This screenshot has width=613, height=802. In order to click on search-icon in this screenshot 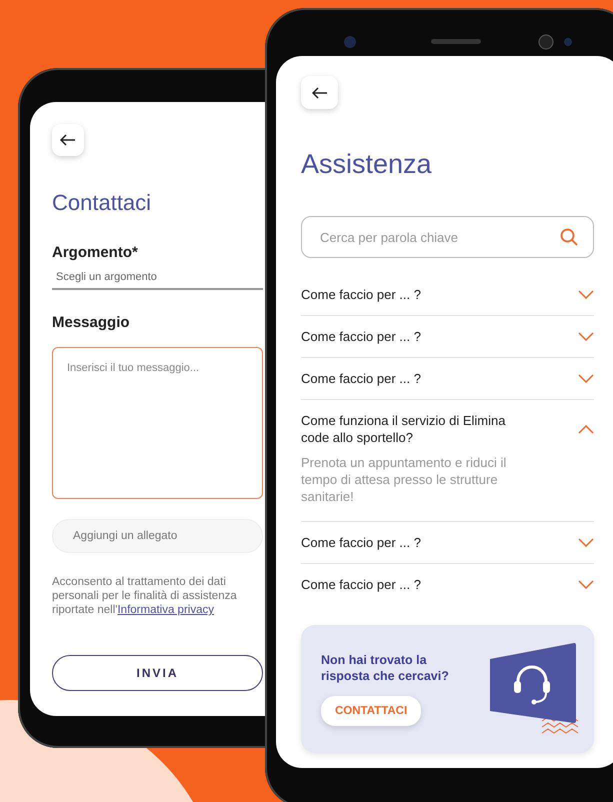, I will do `click(569, 237)`.